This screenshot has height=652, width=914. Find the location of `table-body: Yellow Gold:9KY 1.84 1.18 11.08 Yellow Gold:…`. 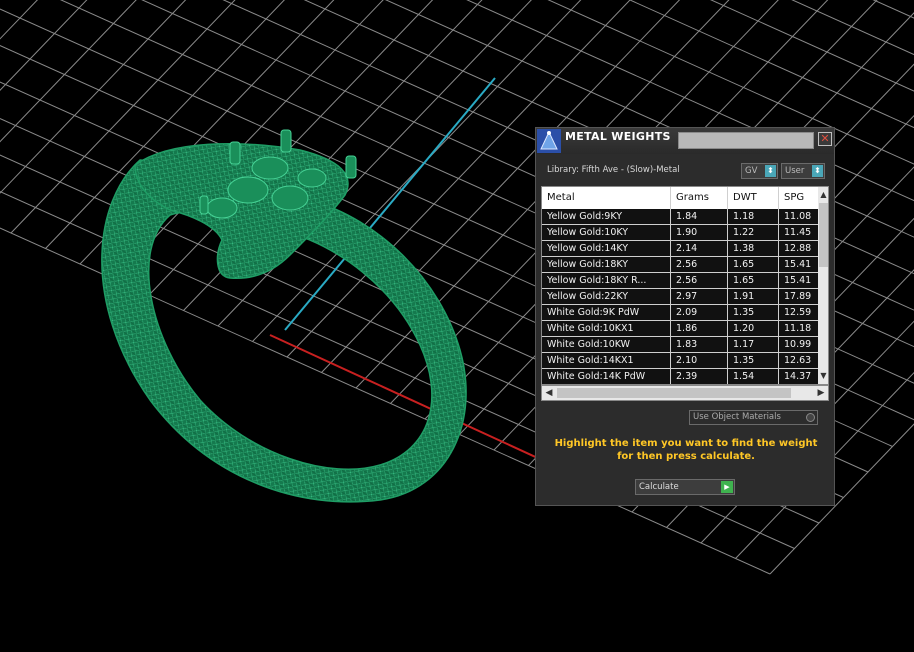

table-body: Yellow Gold:9KY 1.84 1.18 11.08 Yellow Gold:… is located at coordinates (680, 296).